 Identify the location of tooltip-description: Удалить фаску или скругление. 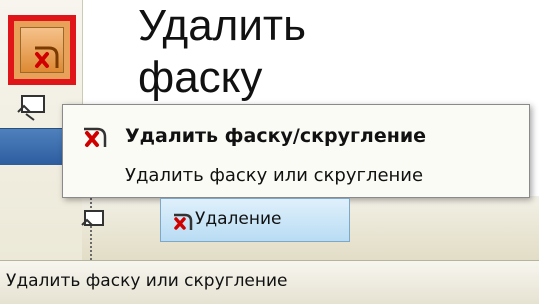
(274, 175).